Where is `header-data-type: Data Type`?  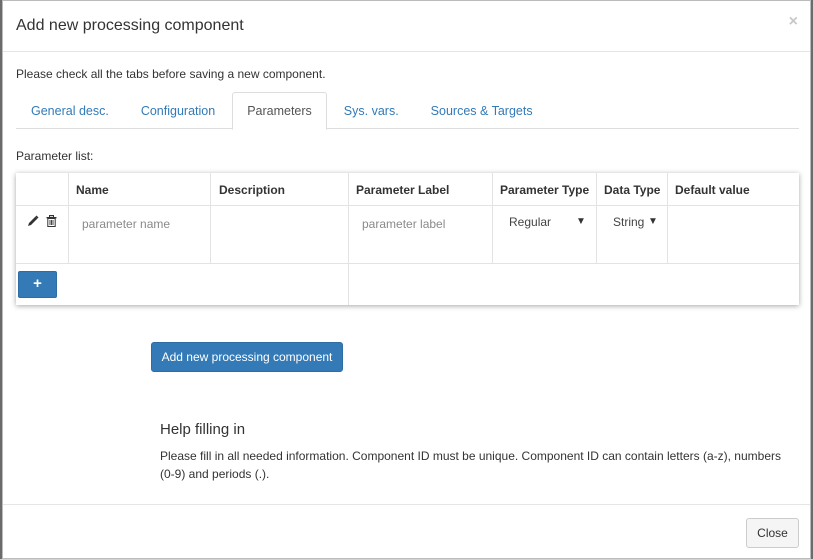
header-data-type: Data Type is located at coordinates (632, 190).